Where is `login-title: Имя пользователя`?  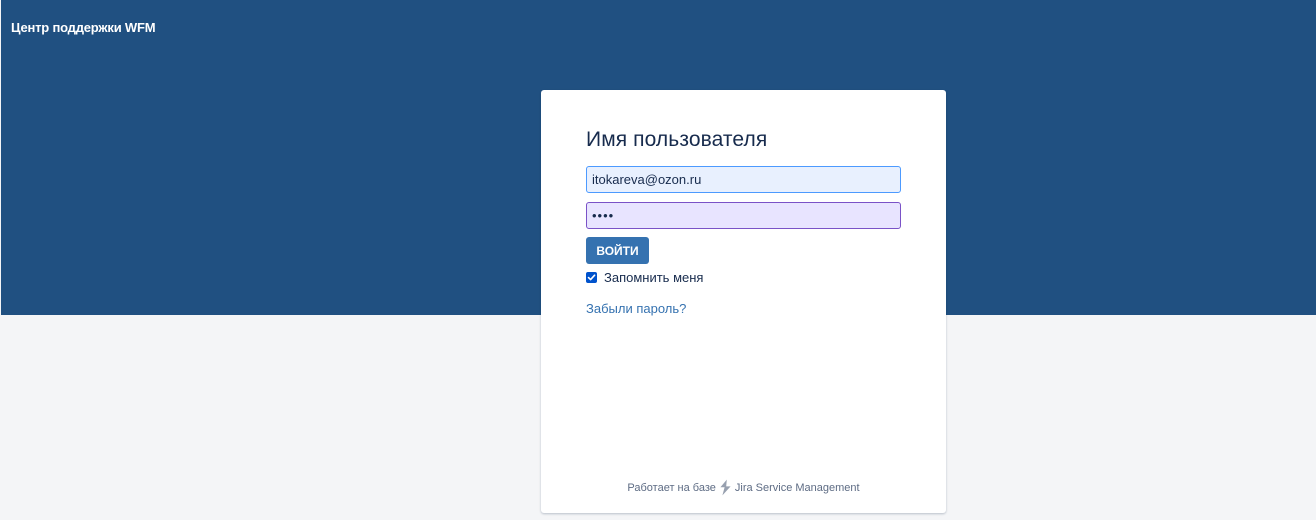 login-title: Имя пользователя is located at coordinates (677, 139).